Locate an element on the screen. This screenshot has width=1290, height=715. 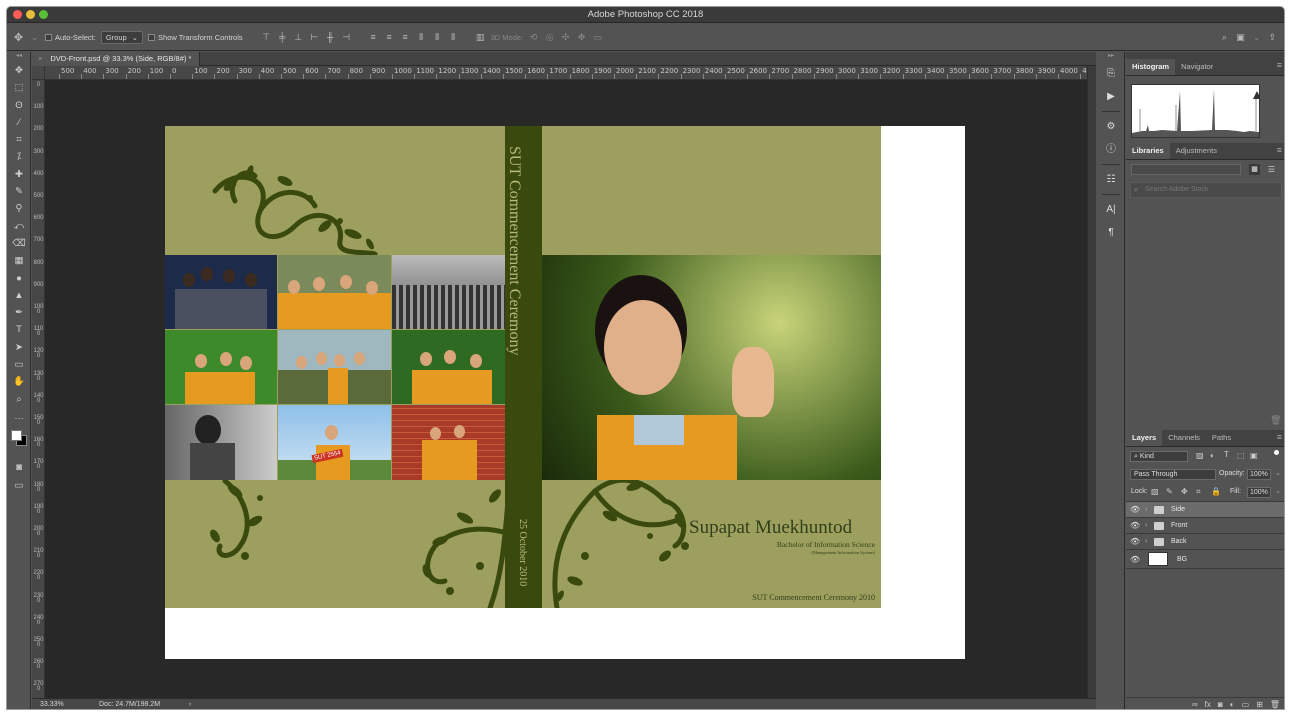
tab-adjustments: Adjustments is located at coordinates (1196, 151).